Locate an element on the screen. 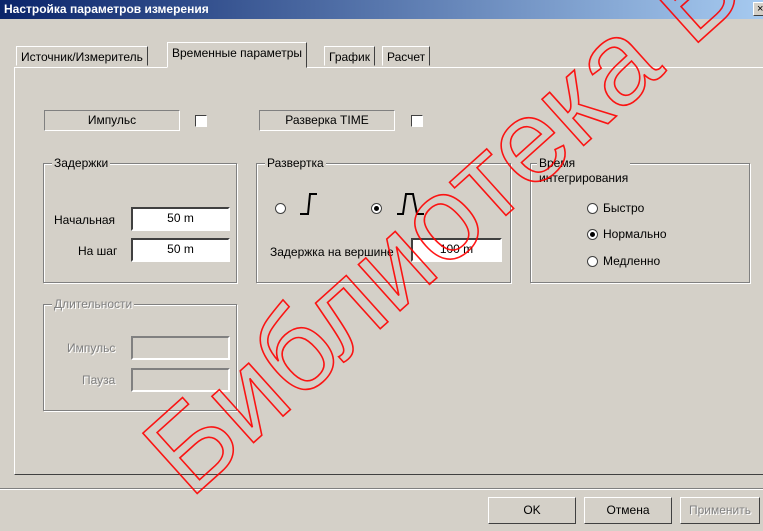 The image size is (763, 531). sweep-step-radio is located at coordinates (280, 208).